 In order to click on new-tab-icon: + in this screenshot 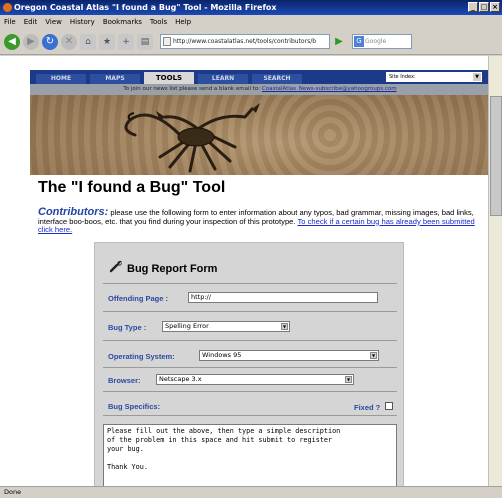, I will do `click(126, 41)`.